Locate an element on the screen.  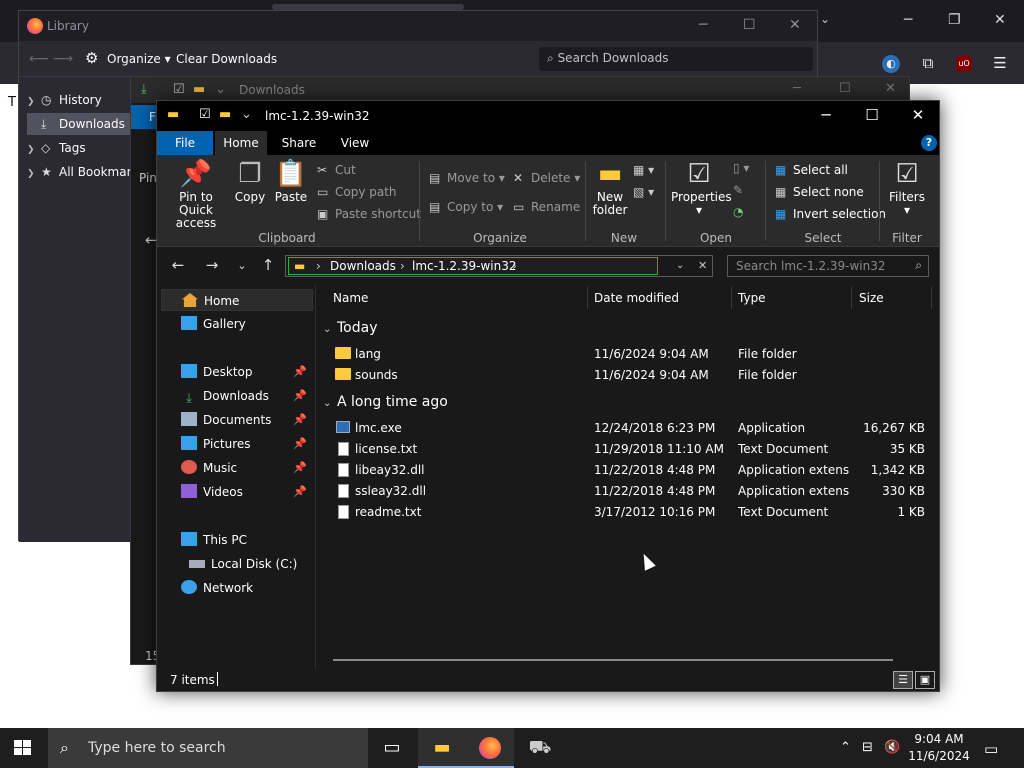
properties-icon: ☑ is located at coordinates (205, 114).